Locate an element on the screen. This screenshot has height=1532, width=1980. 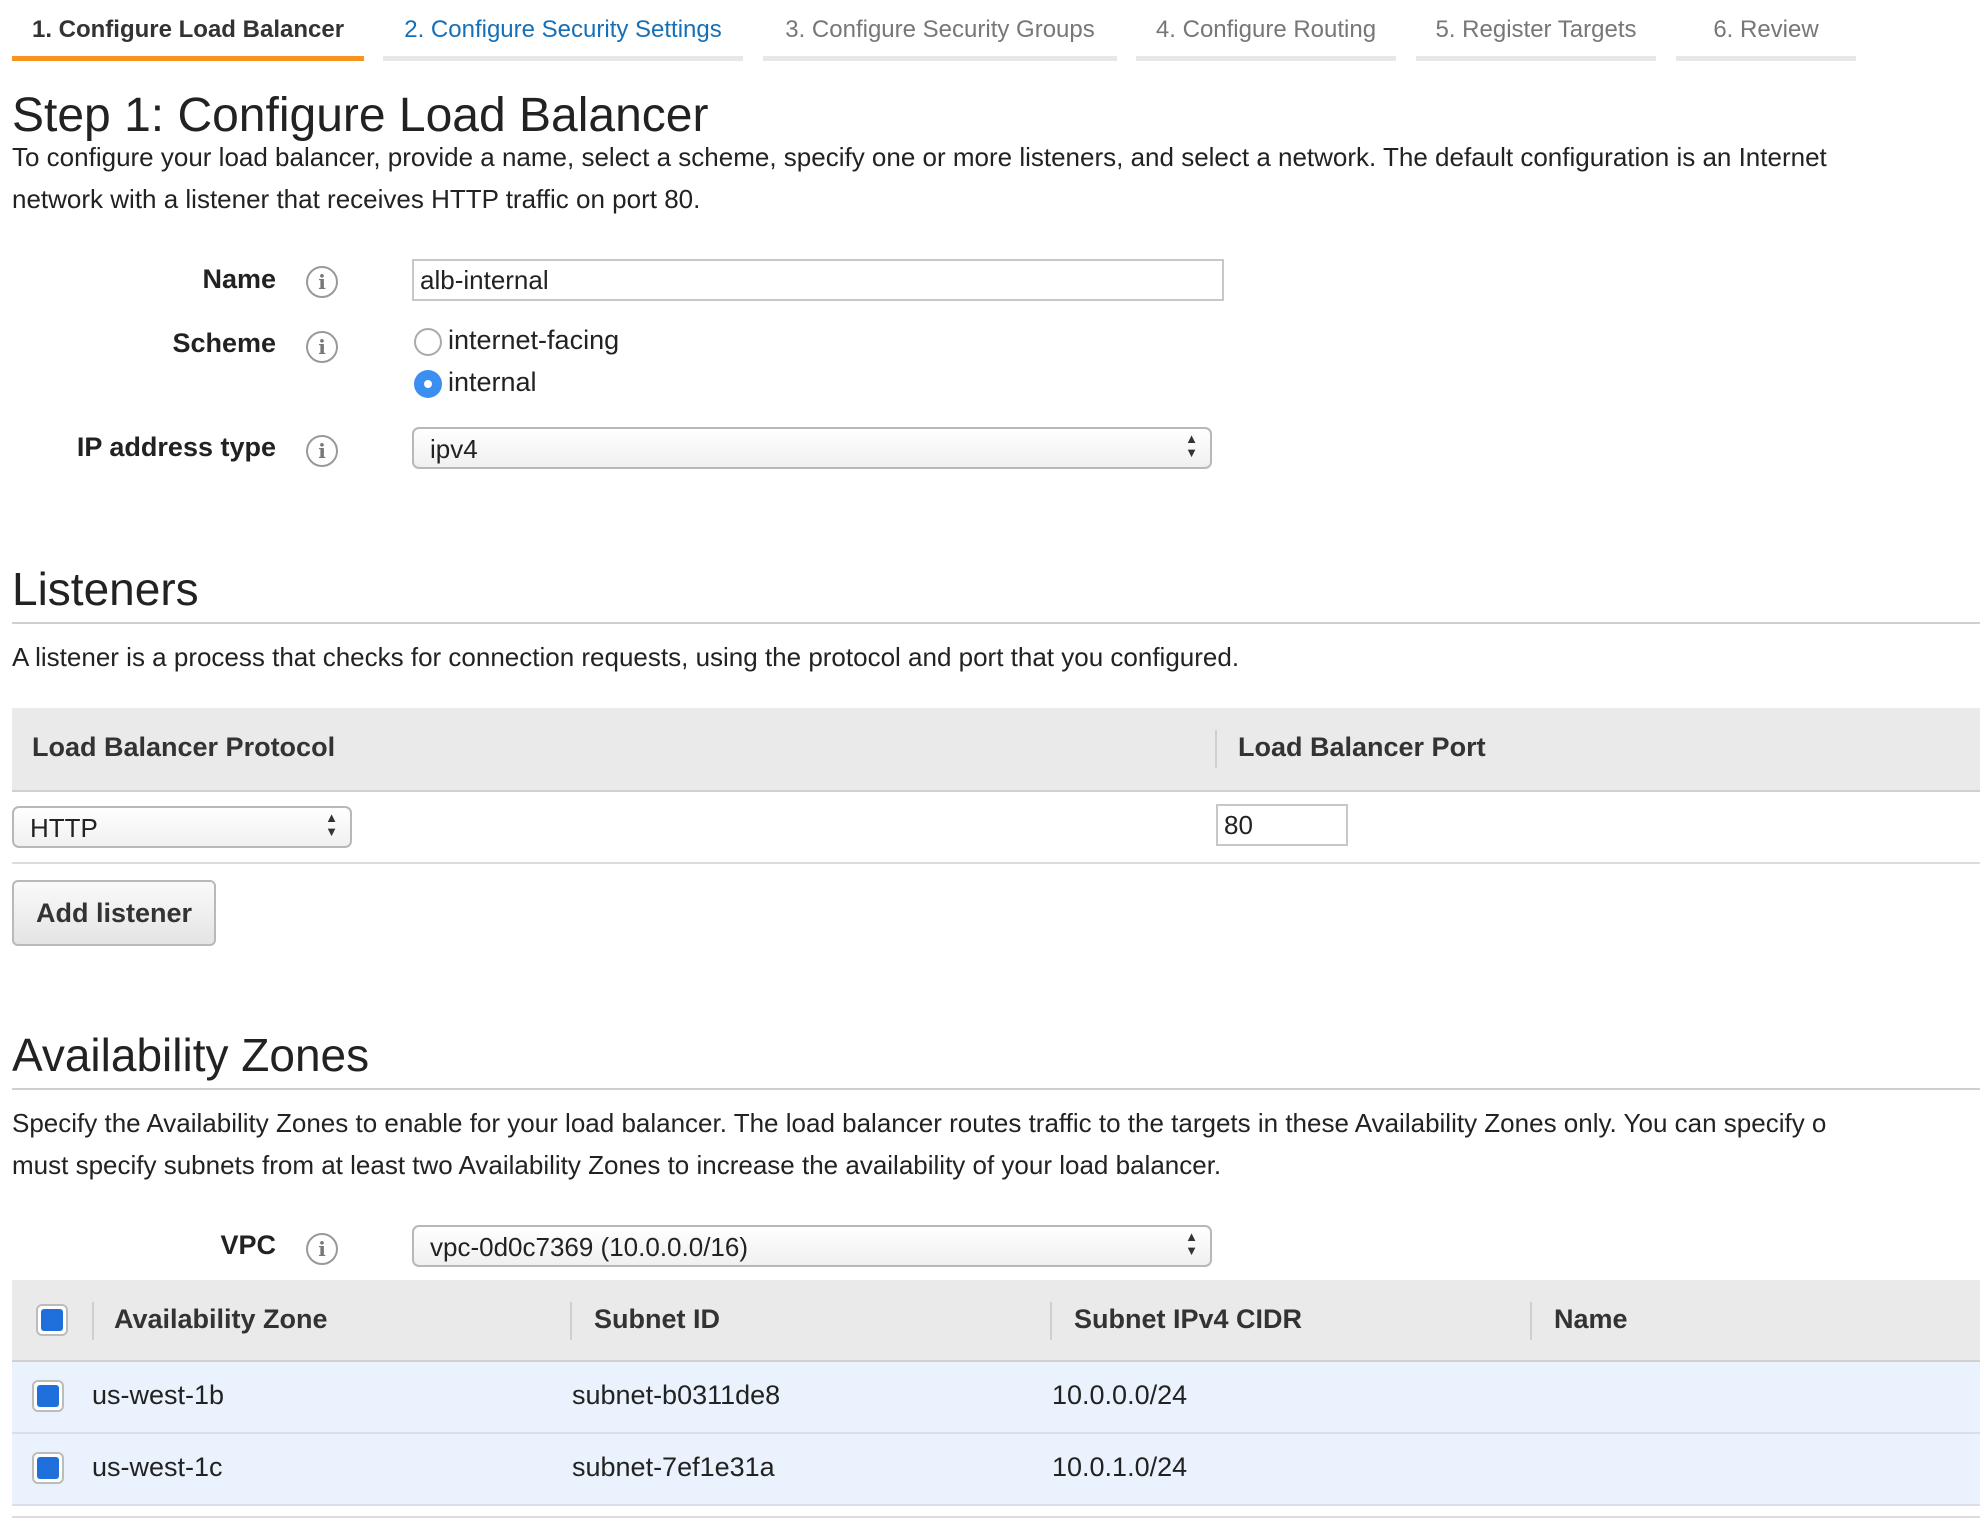
tab-configure-security-groups: 3. Configure Security Groups is located at coordinates (940, 30).